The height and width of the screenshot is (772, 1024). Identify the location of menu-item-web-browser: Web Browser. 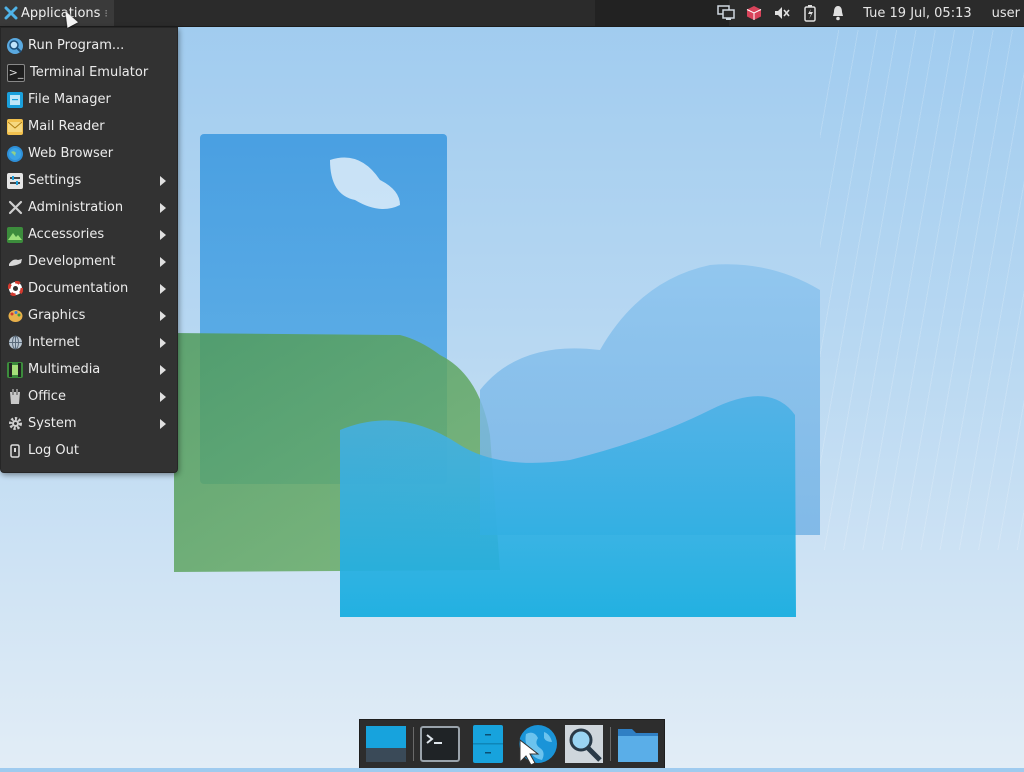
(89, 153).